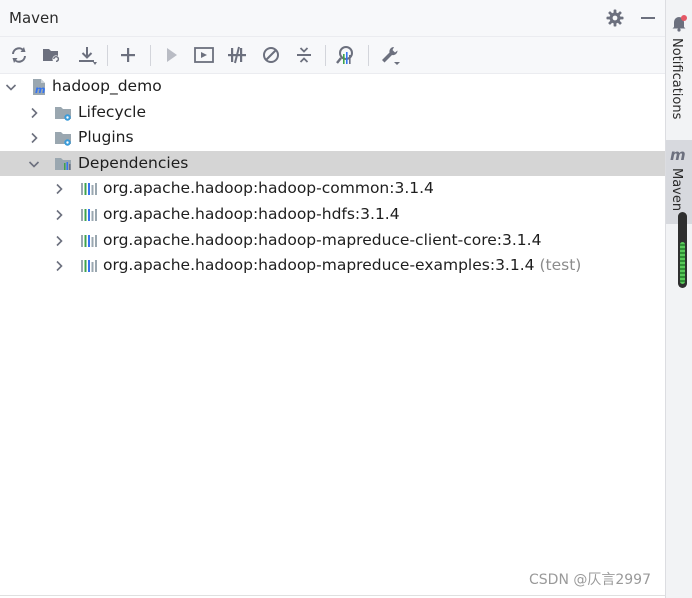 Image resolution: width=692 pixels, height=598 pixels. I want to click on tool-window-header: Maven, so click(332, 18).